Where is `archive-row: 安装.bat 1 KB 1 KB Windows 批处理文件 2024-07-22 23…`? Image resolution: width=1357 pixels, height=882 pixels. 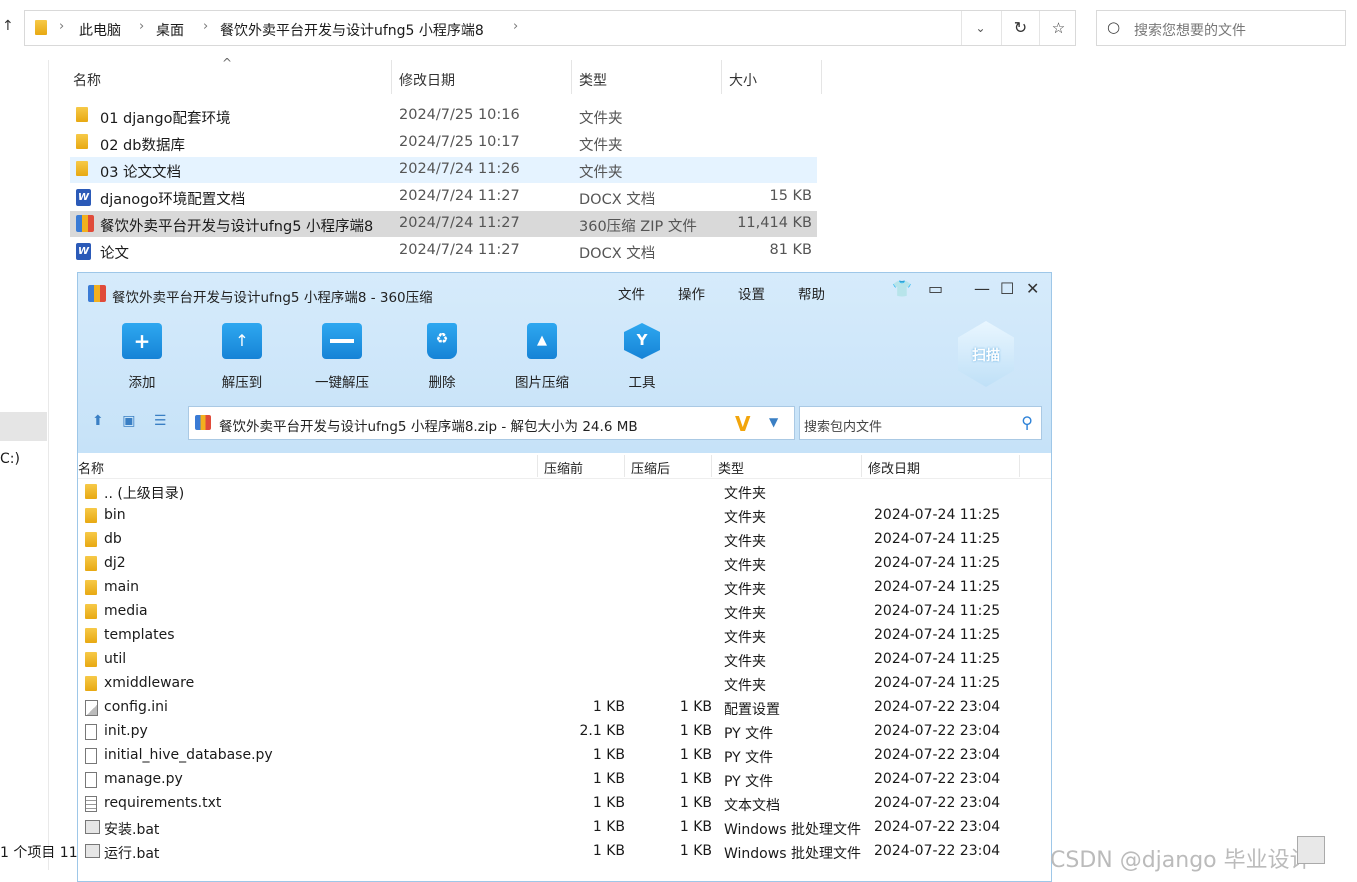
archive-row: 安装.bat 1 KB 1 KB Windows 批处理文件 2024-07-22 23… is located at coordinates (564, 828).